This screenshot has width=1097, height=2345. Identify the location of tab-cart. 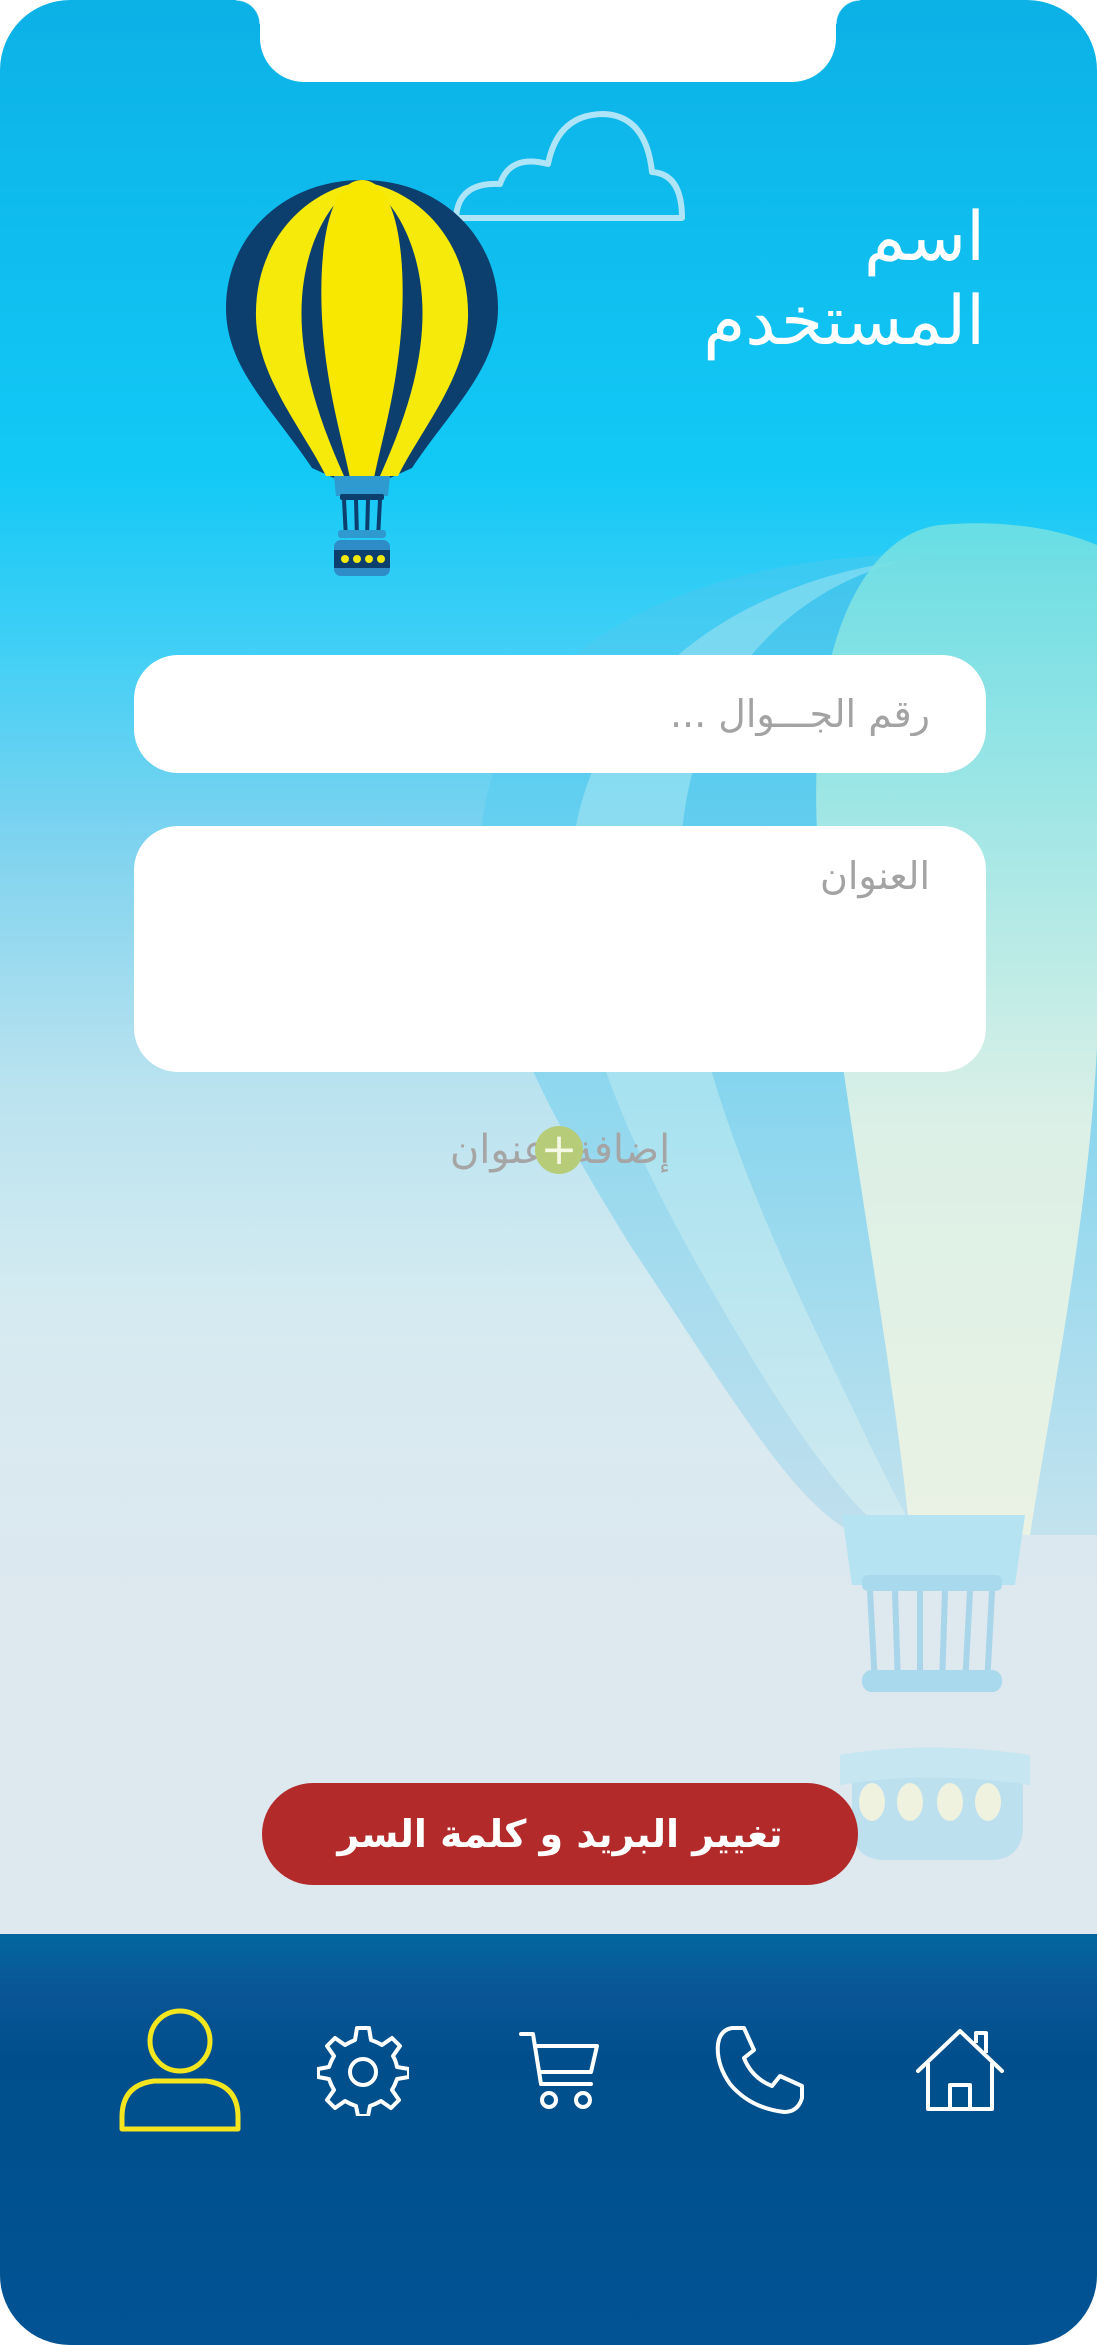
(560, 2070).